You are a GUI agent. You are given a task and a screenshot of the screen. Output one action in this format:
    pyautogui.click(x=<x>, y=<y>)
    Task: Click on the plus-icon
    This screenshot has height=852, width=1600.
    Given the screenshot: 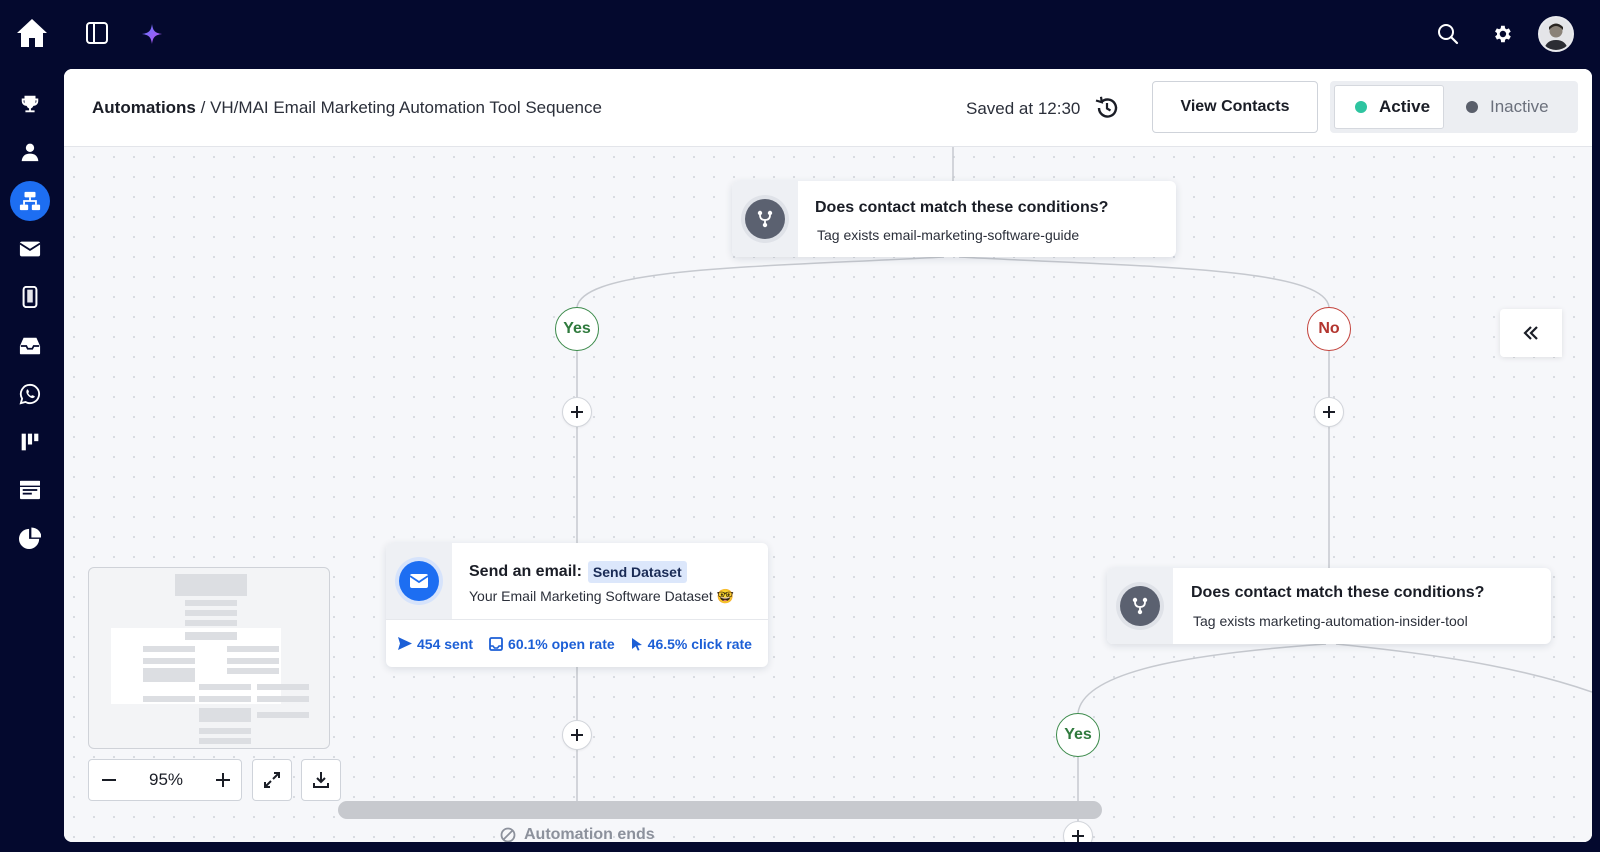 What is the action you would take?
    pyautogui.click(x=223, y=780)
    